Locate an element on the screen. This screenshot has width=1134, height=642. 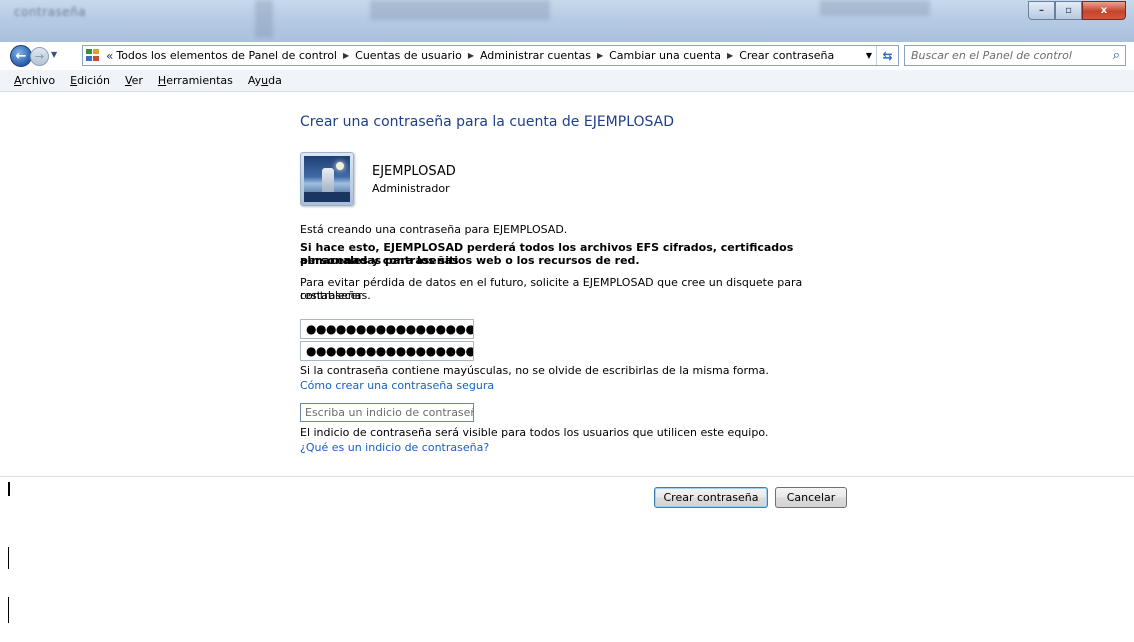
breadcrumb-item: Administrar cuentas is located at coordinates (535, 55).